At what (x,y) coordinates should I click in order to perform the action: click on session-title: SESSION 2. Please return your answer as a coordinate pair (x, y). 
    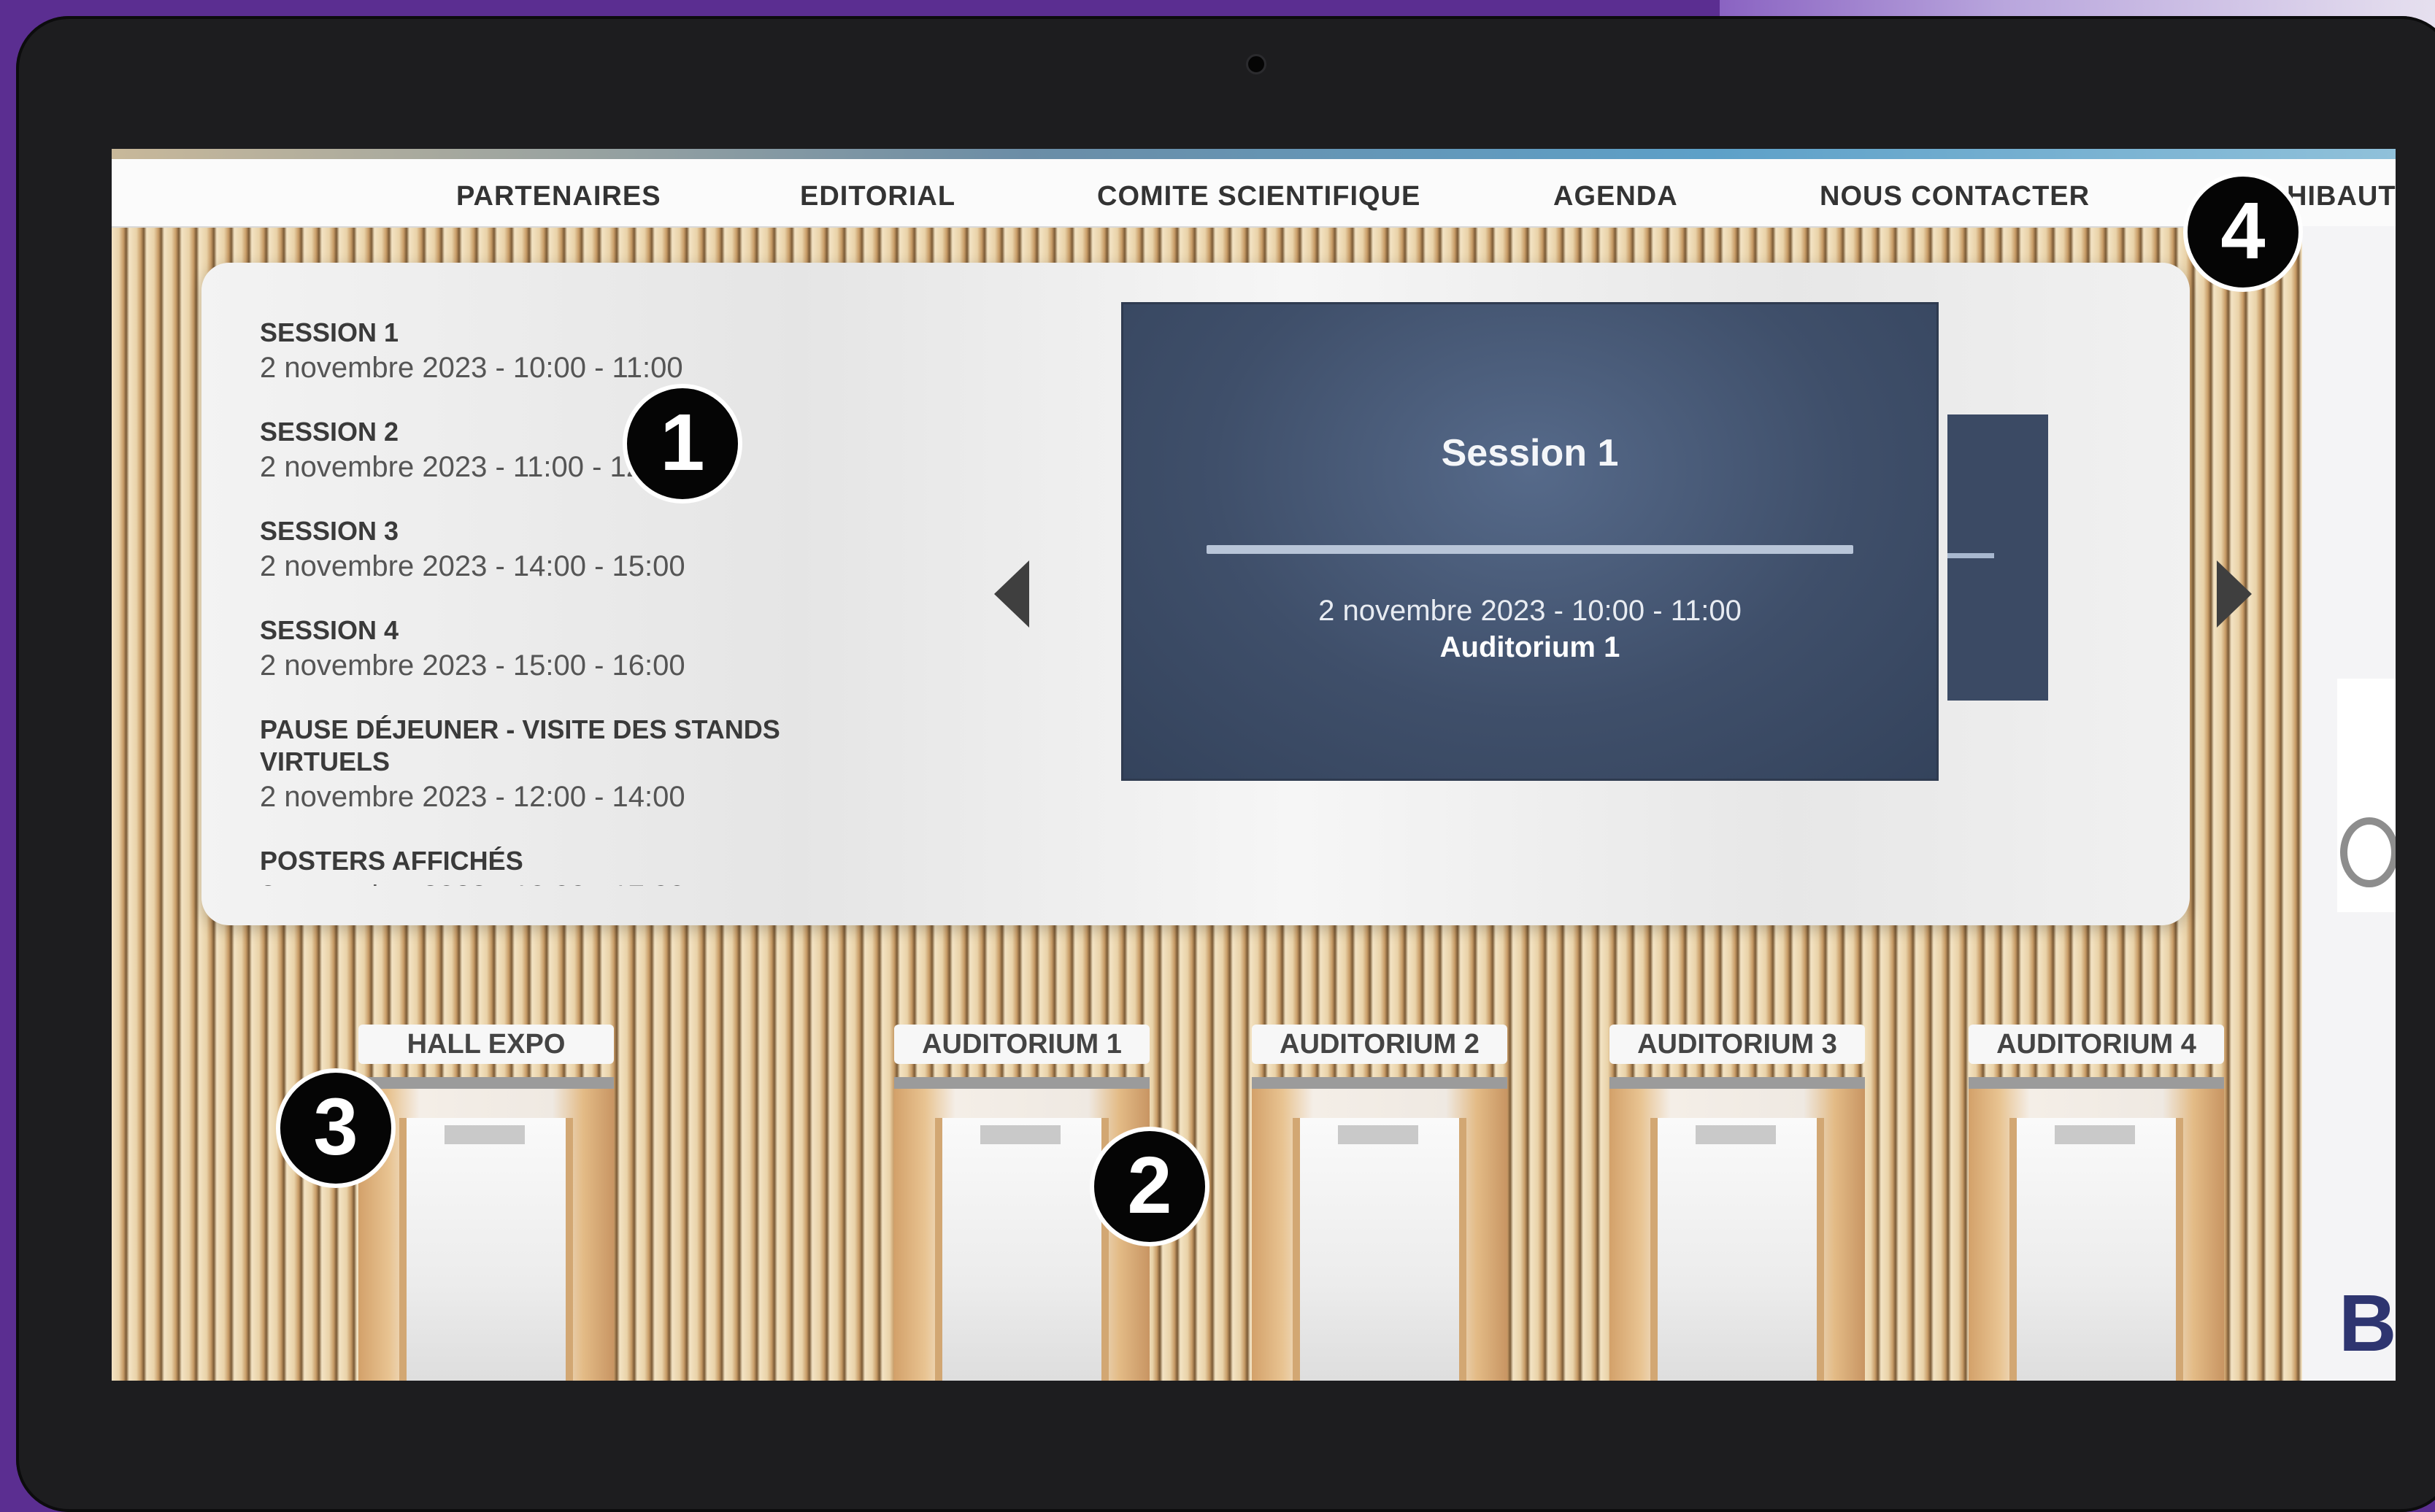
    Looking at the image, I should click on (329, 432).